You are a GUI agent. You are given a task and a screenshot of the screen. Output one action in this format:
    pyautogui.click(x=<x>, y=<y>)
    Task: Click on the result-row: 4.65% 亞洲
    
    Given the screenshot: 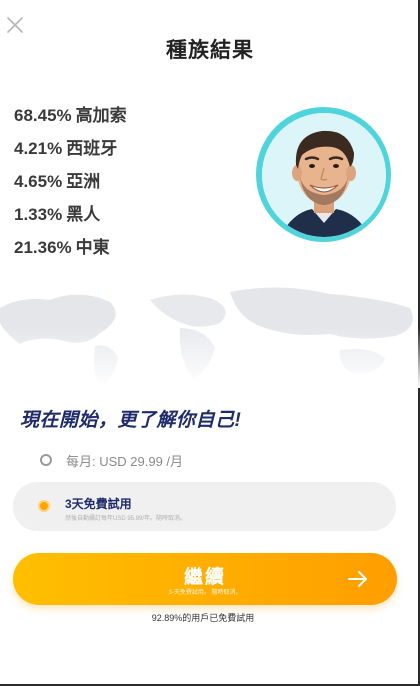 What is the action you would take?
    pyautogui.click(x=70, y=186)
    